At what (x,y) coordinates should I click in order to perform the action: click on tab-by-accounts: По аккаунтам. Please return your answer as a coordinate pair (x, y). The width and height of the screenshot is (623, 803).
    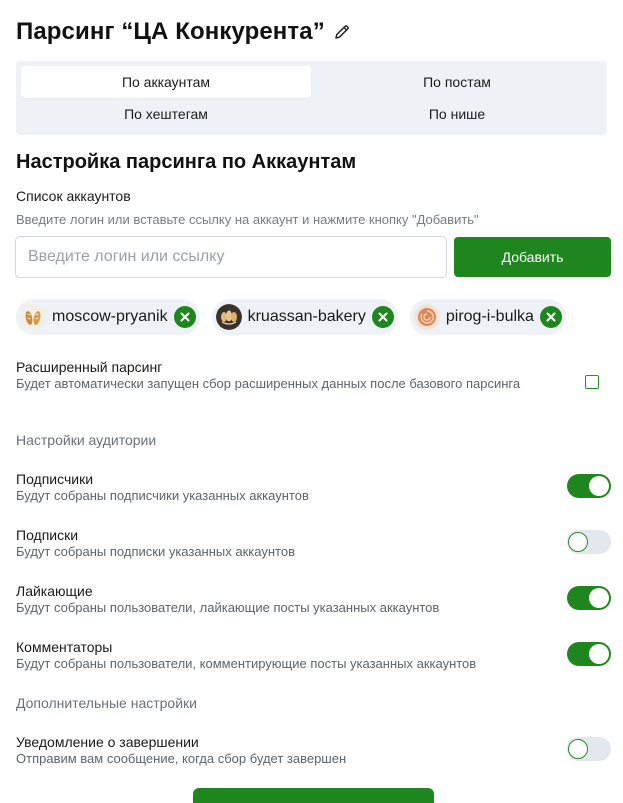
    Looking at the image, I should click on (166, 82).